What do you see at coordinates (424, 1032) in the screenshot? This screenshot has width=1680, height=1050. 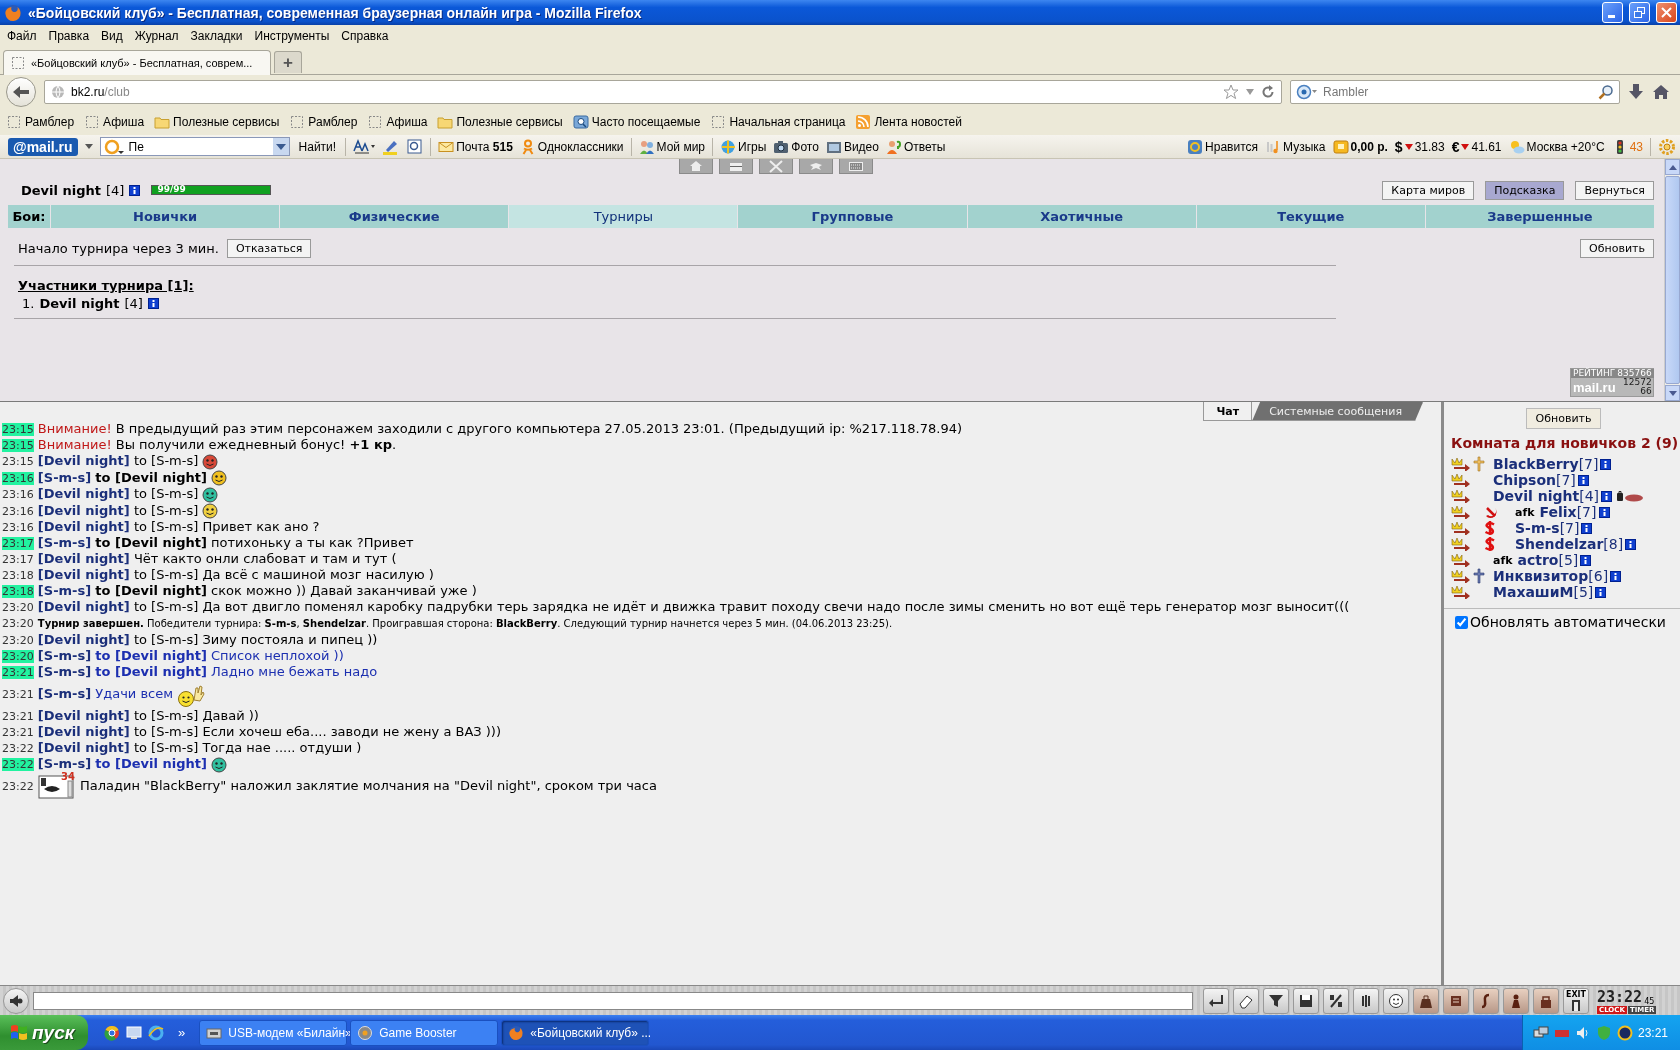 I see `taskbar-button: Game Booster` at bounding box center [424, 1032].